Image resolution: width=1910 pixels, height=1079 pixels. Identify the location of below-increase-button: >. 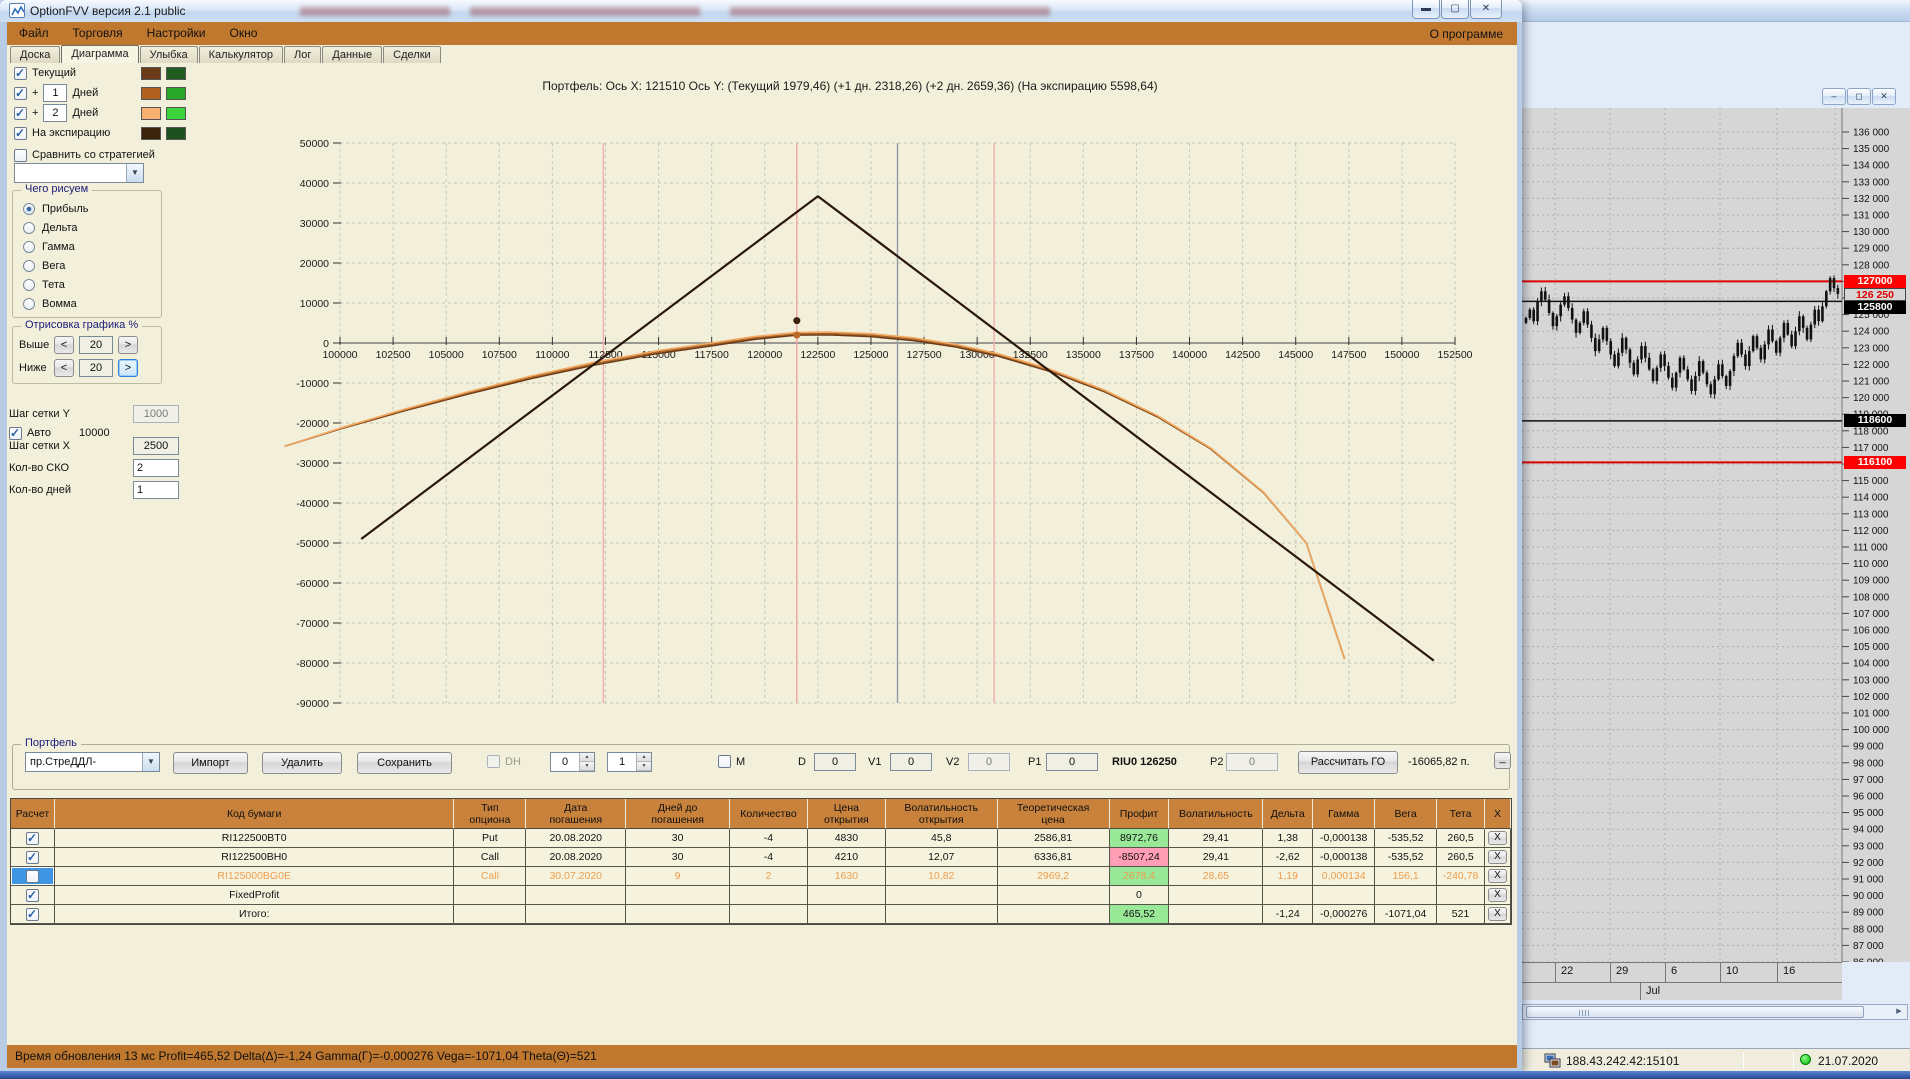
(128, 368).